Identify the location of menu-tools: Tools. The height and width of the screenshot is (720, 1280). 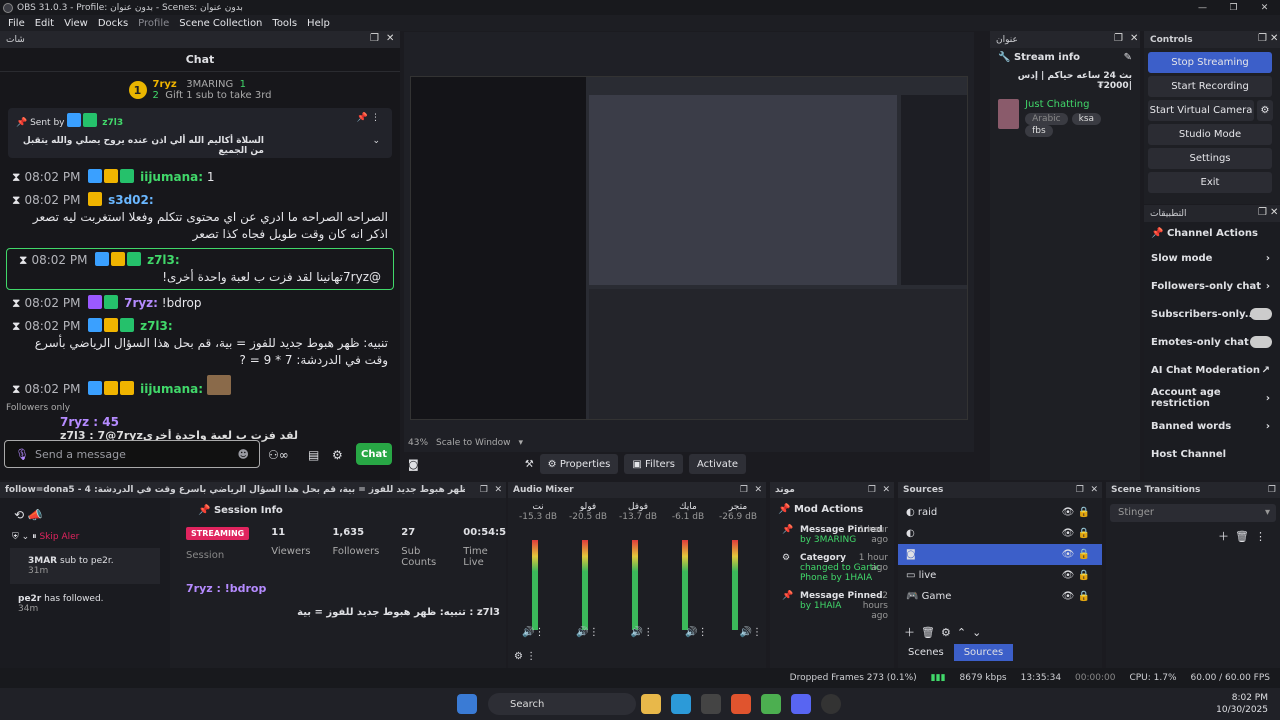
(284, 23).